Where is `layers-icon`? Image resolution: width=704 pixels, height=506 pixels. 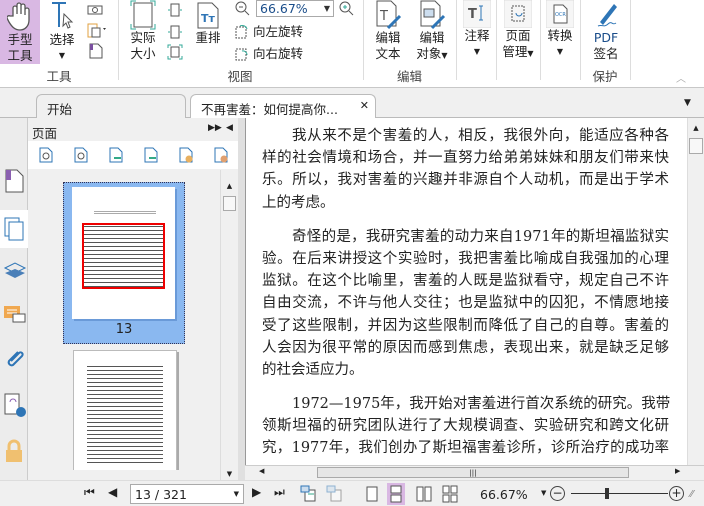 layers-icon is located at coordinates (15, 273).